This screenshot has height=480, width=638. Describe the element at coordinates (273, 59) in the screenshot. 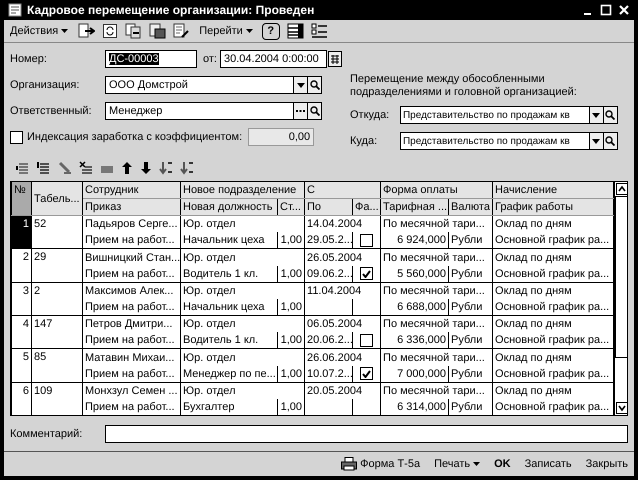

I see `date-field: 30.04.2004 0:00:00` at that location.